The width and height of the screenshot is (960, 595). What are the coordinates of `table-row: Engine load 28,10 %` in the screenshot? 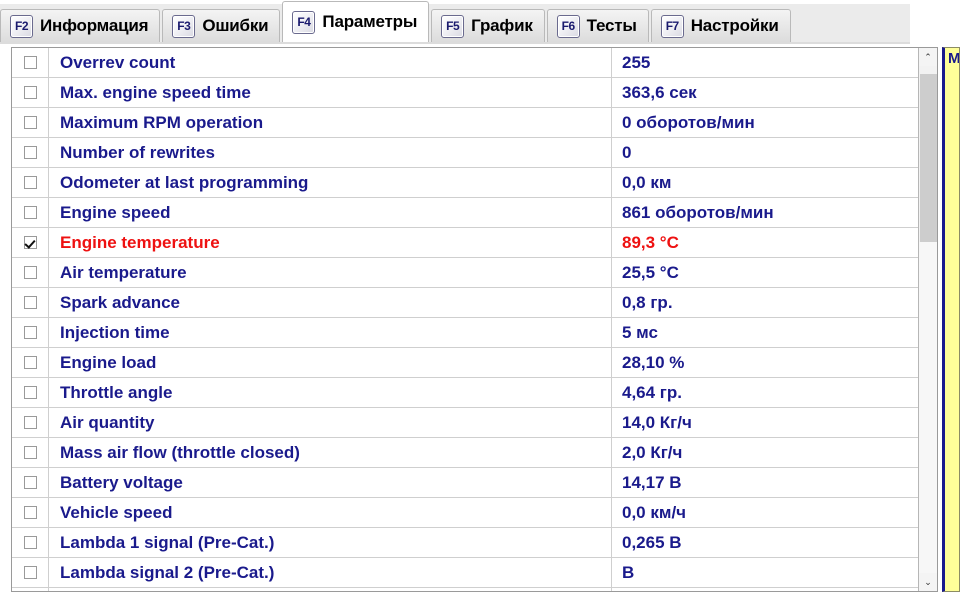 It's located at (465, 363).